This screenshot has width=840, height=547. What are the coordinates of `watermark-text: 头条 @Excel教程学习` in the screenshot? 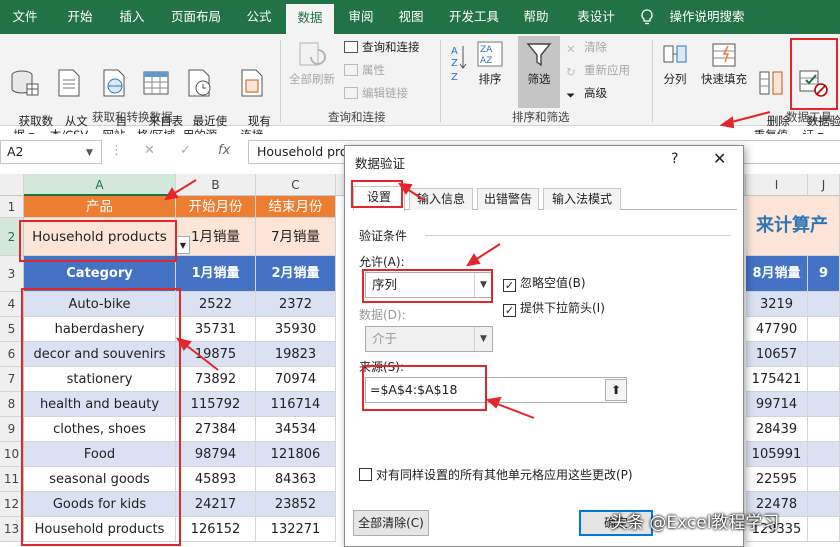 It's located at (695, 523).